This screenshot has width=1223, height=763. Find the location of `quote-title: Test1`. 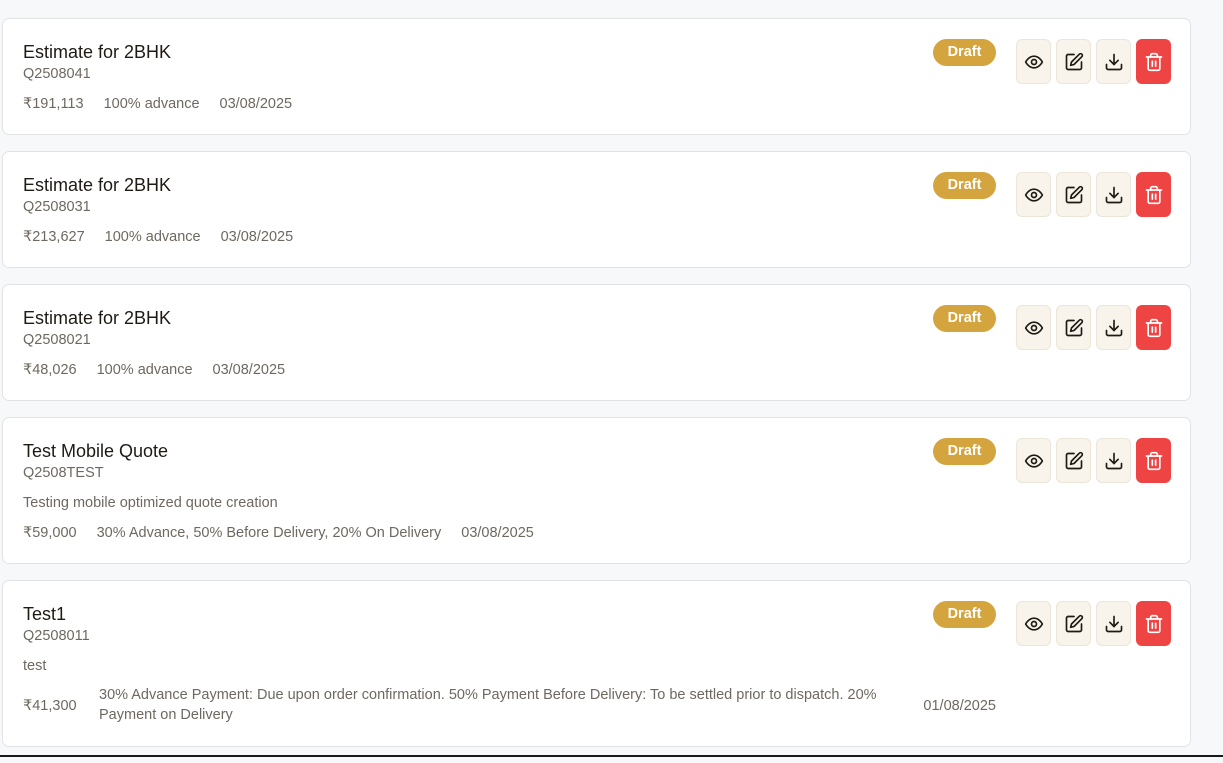

quote-title: Test1 is located at coordinates (45, 614).